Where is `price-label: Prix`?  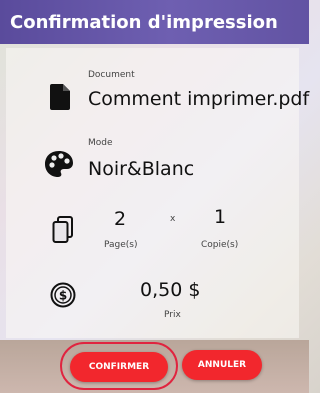 price-label: Prix is located at coordinates (172, 315).